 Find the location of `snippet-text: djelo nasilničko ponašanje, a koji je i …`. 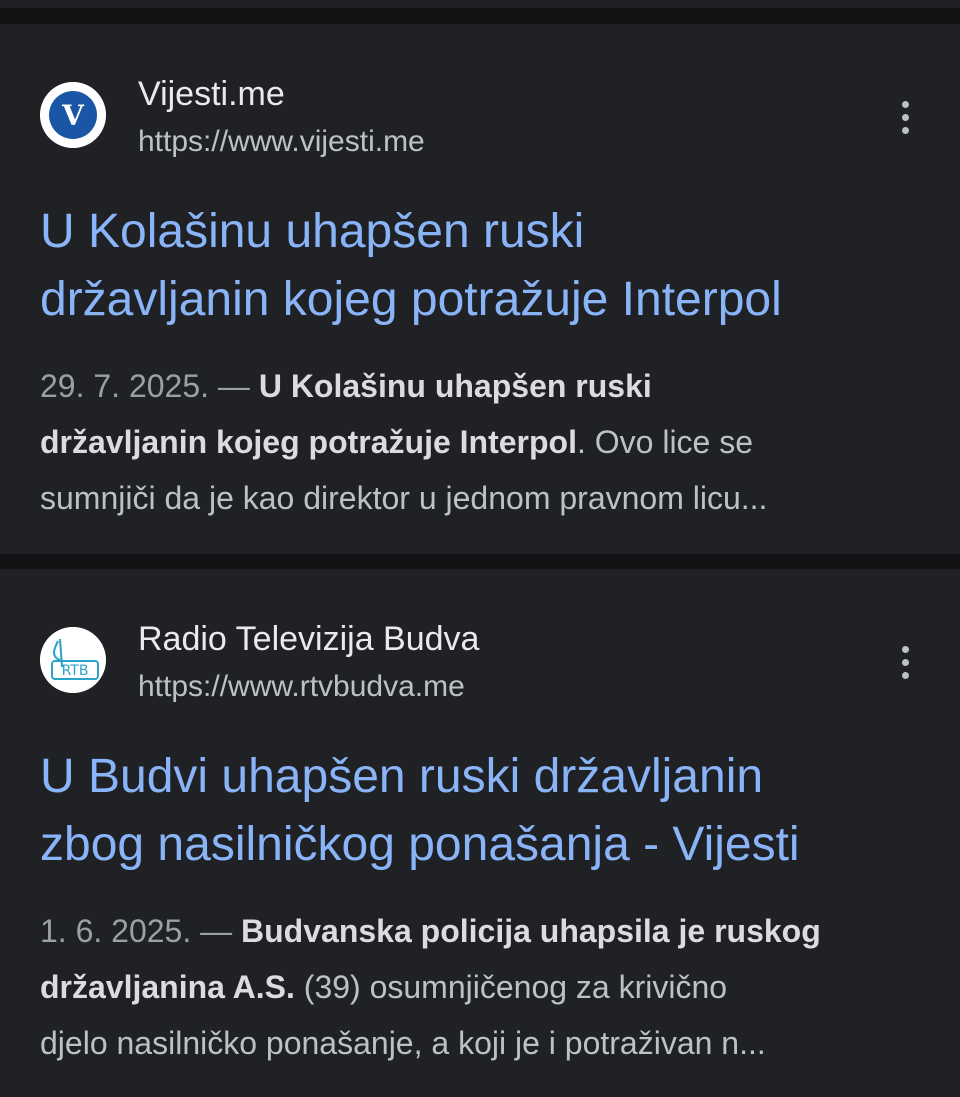

snippet-text: djelo nasilničko ponašanje, a koji je i … is located at coordinates (403, 1043).